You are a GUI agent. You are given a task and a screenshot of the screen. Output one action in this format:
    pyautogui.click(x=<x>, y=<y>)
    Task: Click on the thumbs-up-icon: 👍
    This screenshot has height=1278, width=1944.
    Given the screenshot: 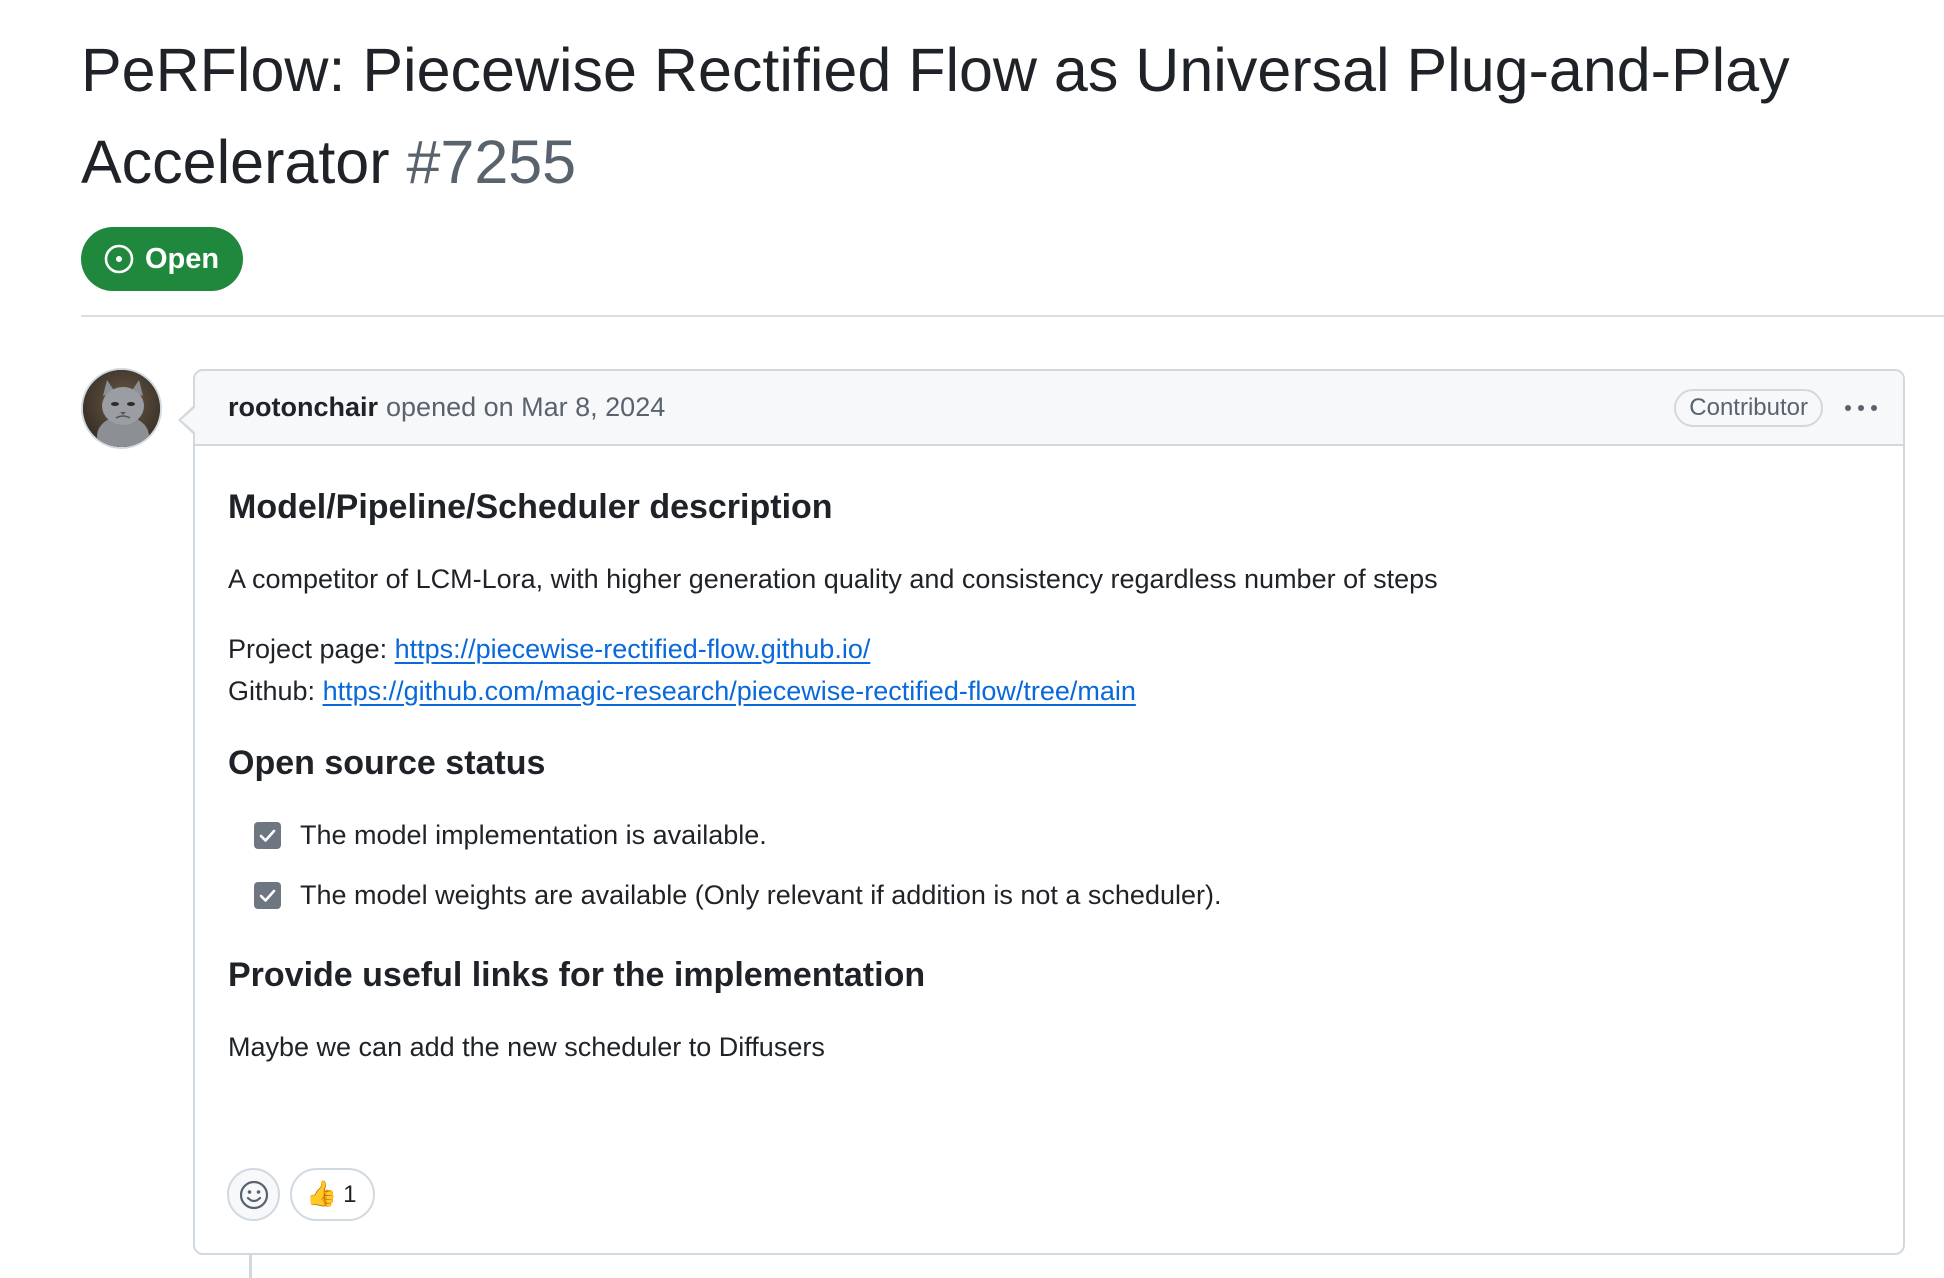 What is the action you would take?
    pyautogui.click(x=322, y=1194)
    